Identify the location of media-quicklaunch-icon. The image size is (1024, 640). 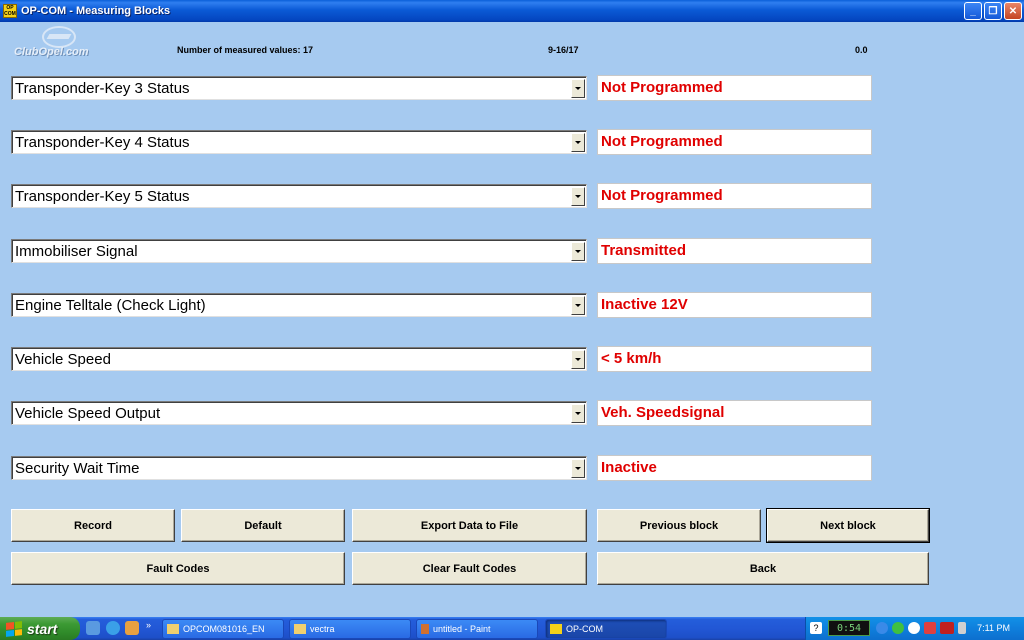
(132, 628).